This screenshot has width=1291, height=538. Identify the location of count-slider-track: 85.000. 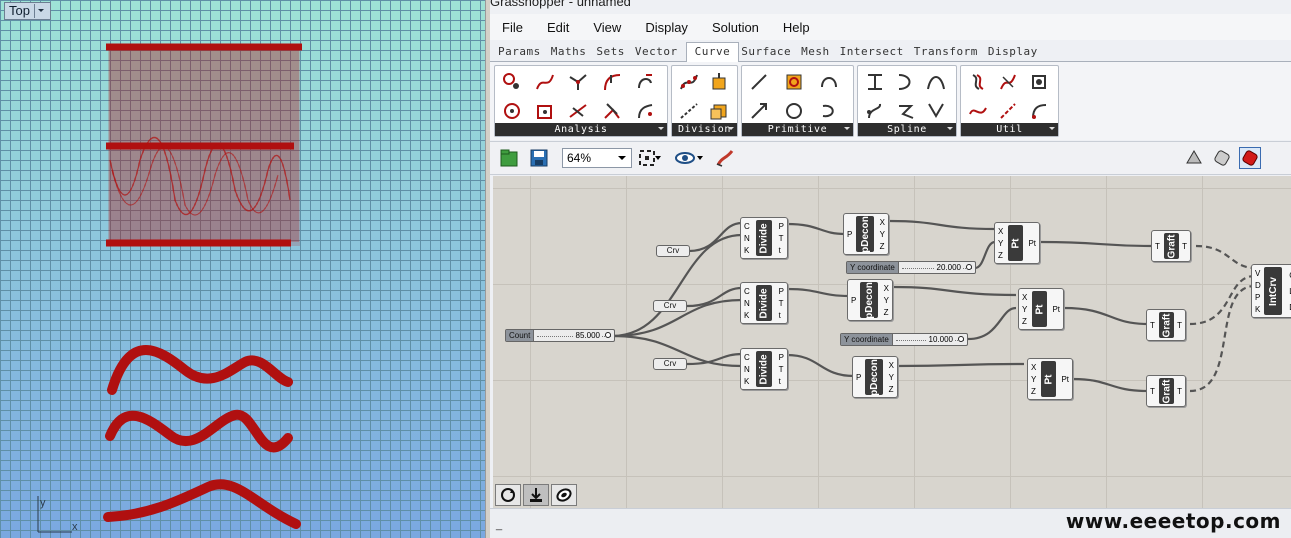
(574, 335).